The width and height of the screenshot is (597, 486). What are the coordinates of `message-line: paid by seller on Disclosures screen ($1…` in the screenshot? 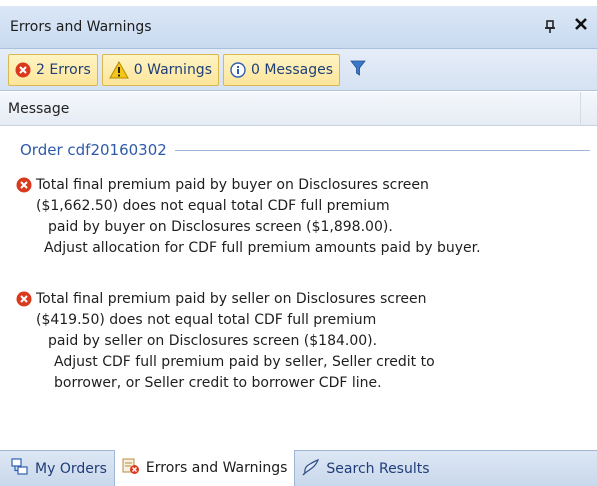 It's located at (213, 341).